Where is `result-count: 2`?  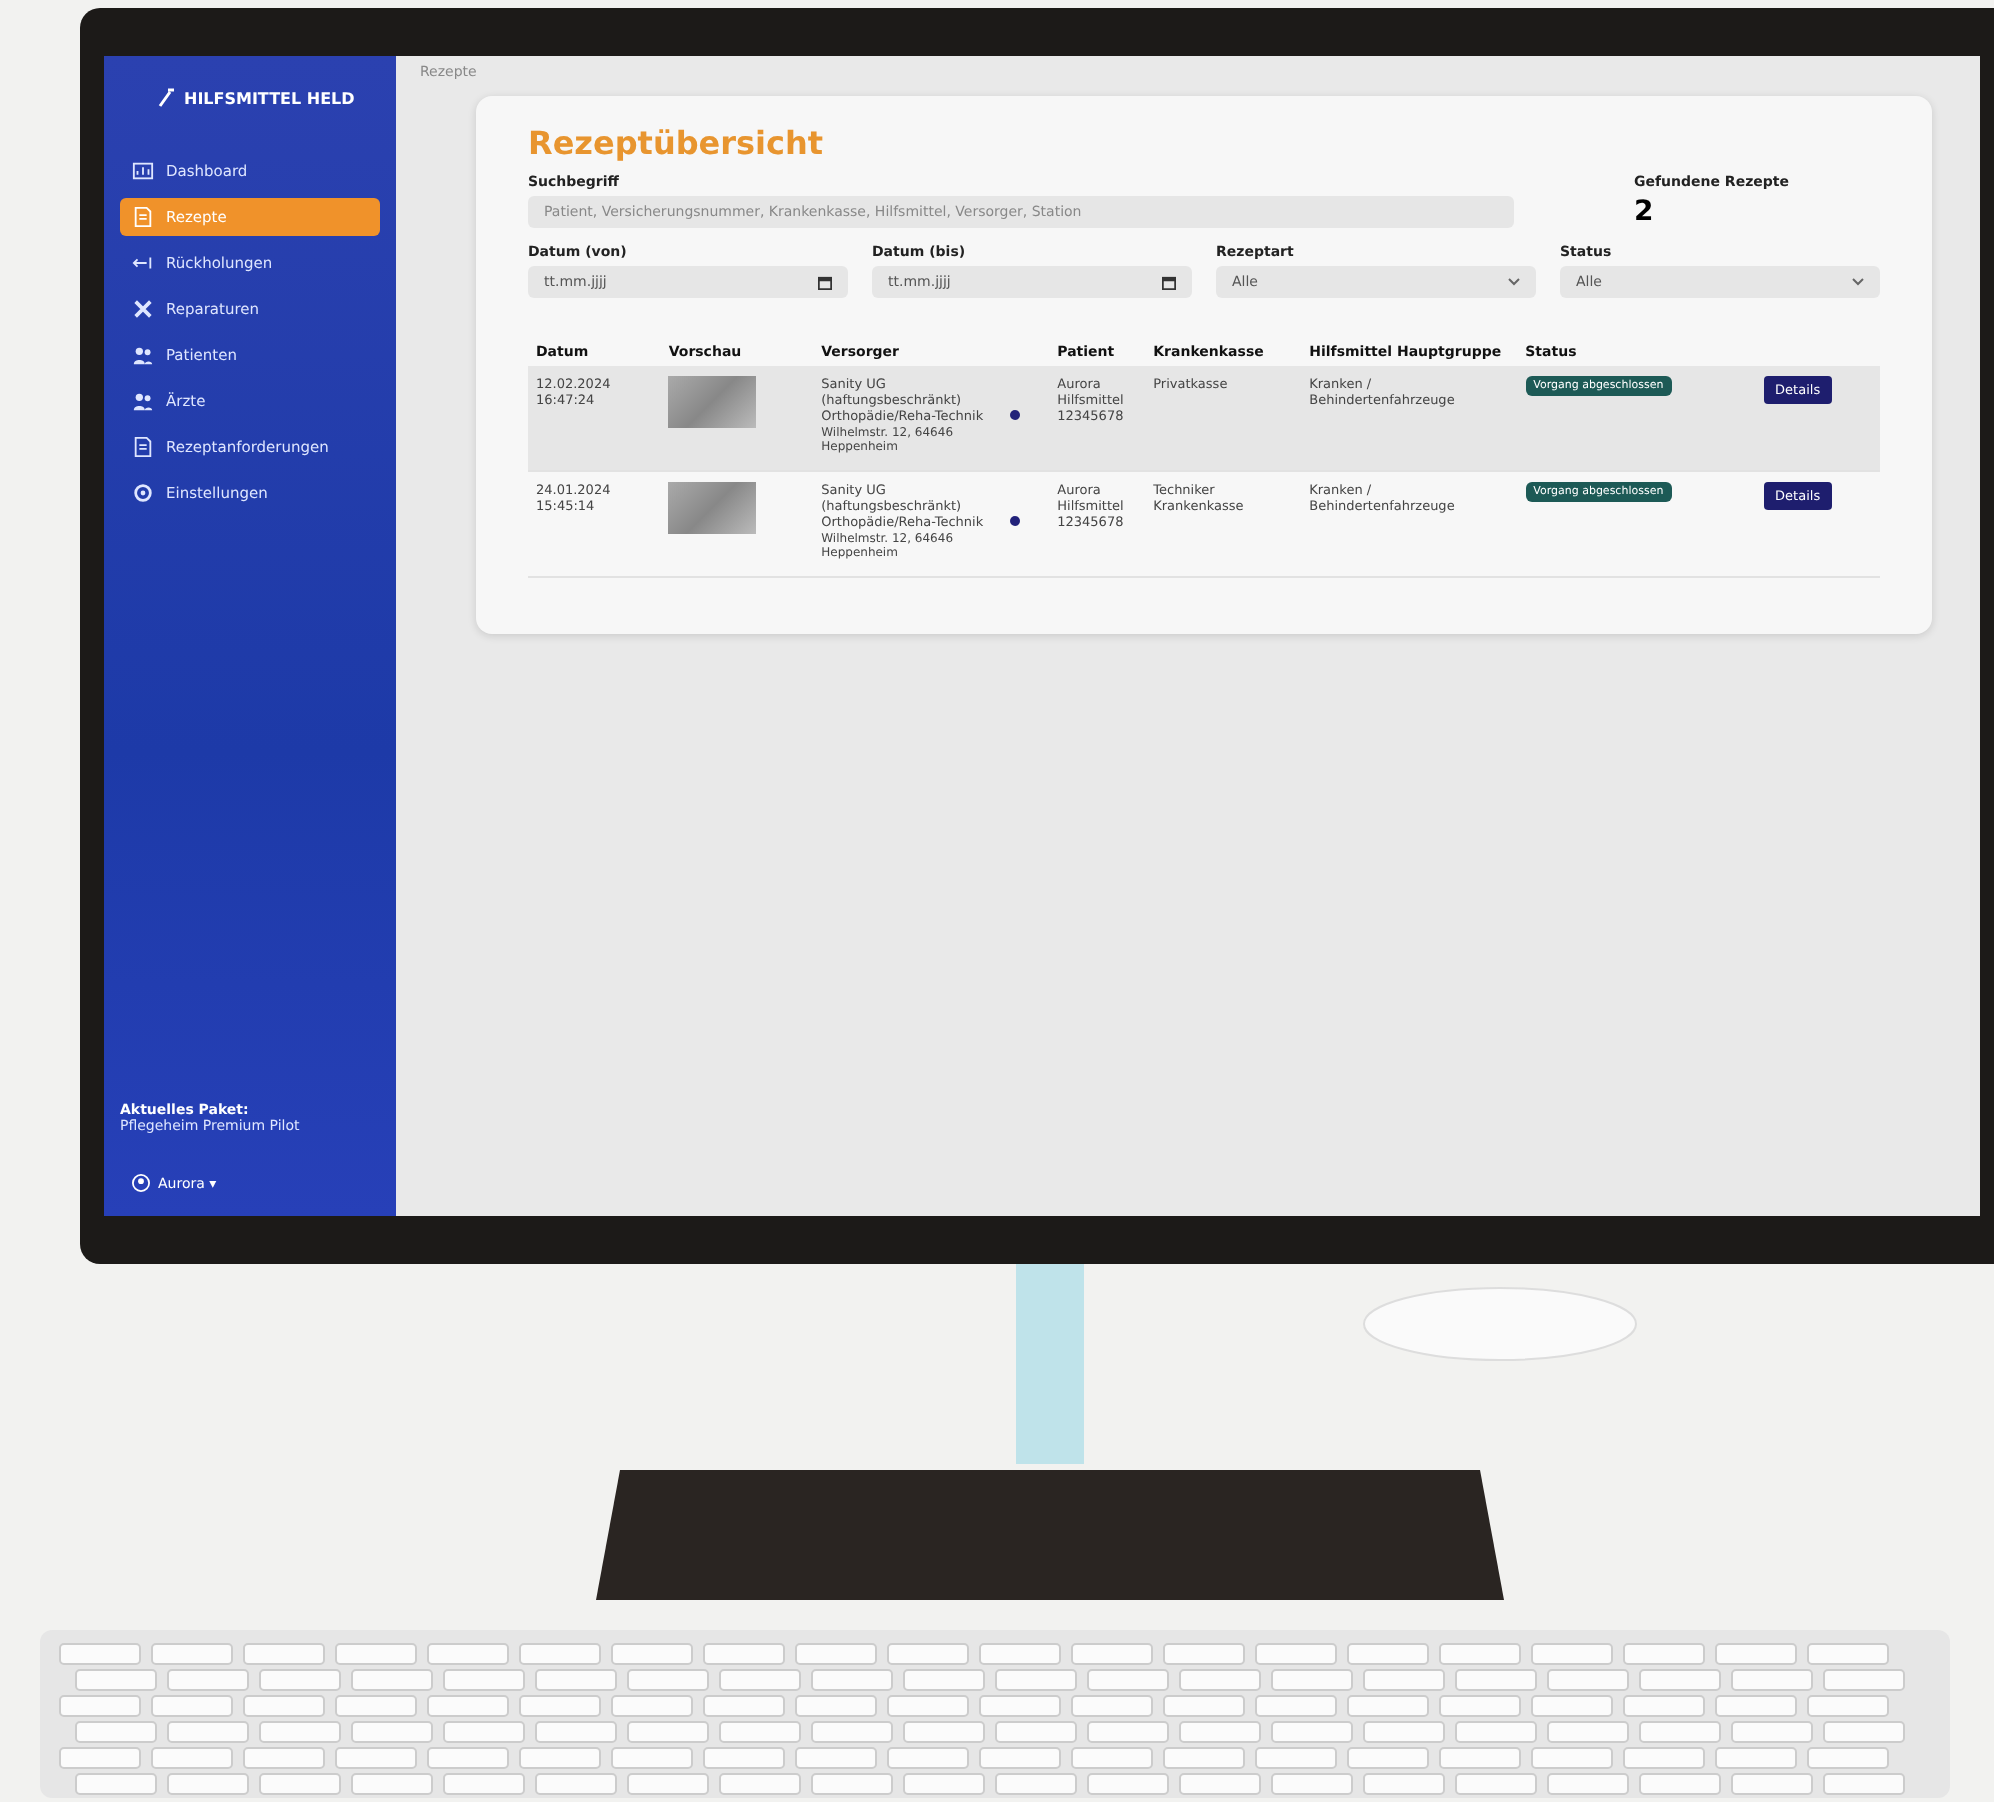 result-count: 2 is located at coordinates (1645, 212).